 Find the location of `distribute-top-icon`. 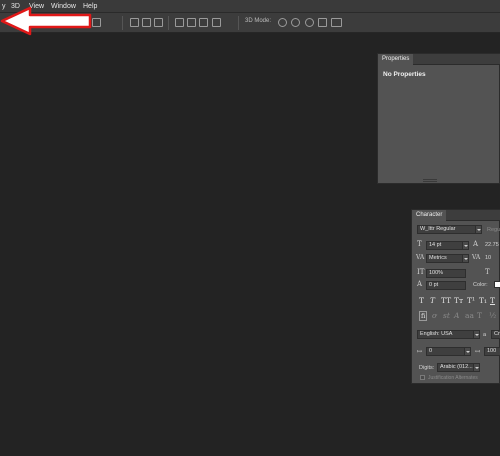

distribute-top-icon is located at coordinates (134, 22).